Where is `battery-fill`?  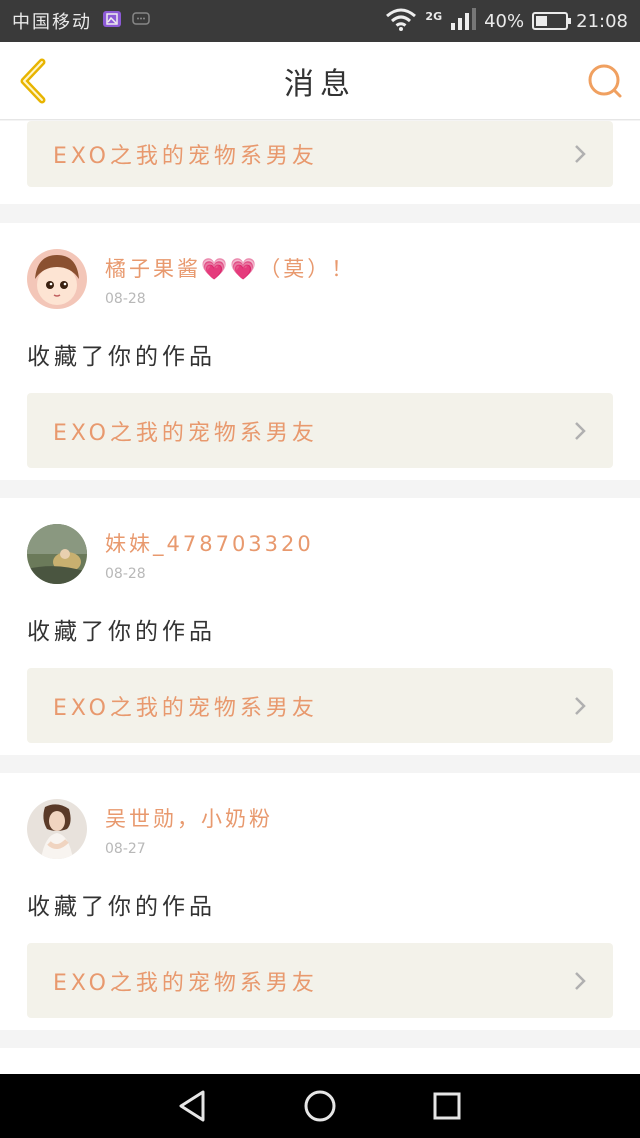 battery-fill is located at coordinates (542, 21).